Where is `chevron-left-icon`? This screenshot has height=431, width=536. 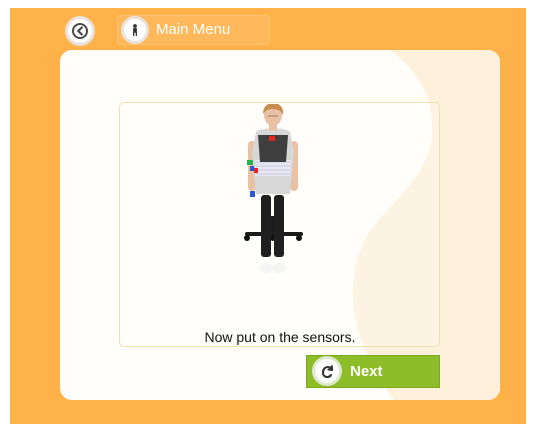
chevron-left-icon is located at coordinates (80, 31).